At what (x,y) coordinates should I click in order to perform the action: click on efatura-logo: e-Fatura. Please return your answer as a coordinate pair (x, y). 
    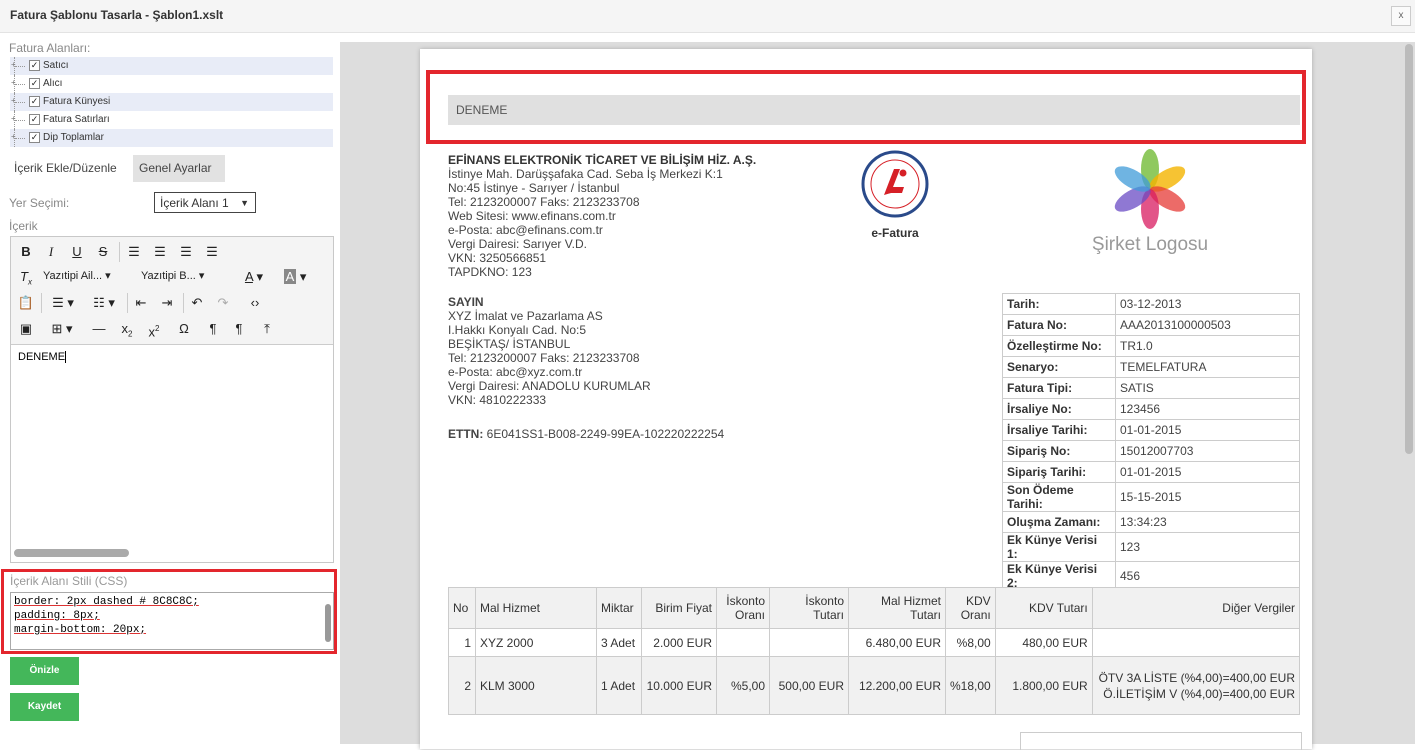
    Looking at the image, I should click on (895, 194).